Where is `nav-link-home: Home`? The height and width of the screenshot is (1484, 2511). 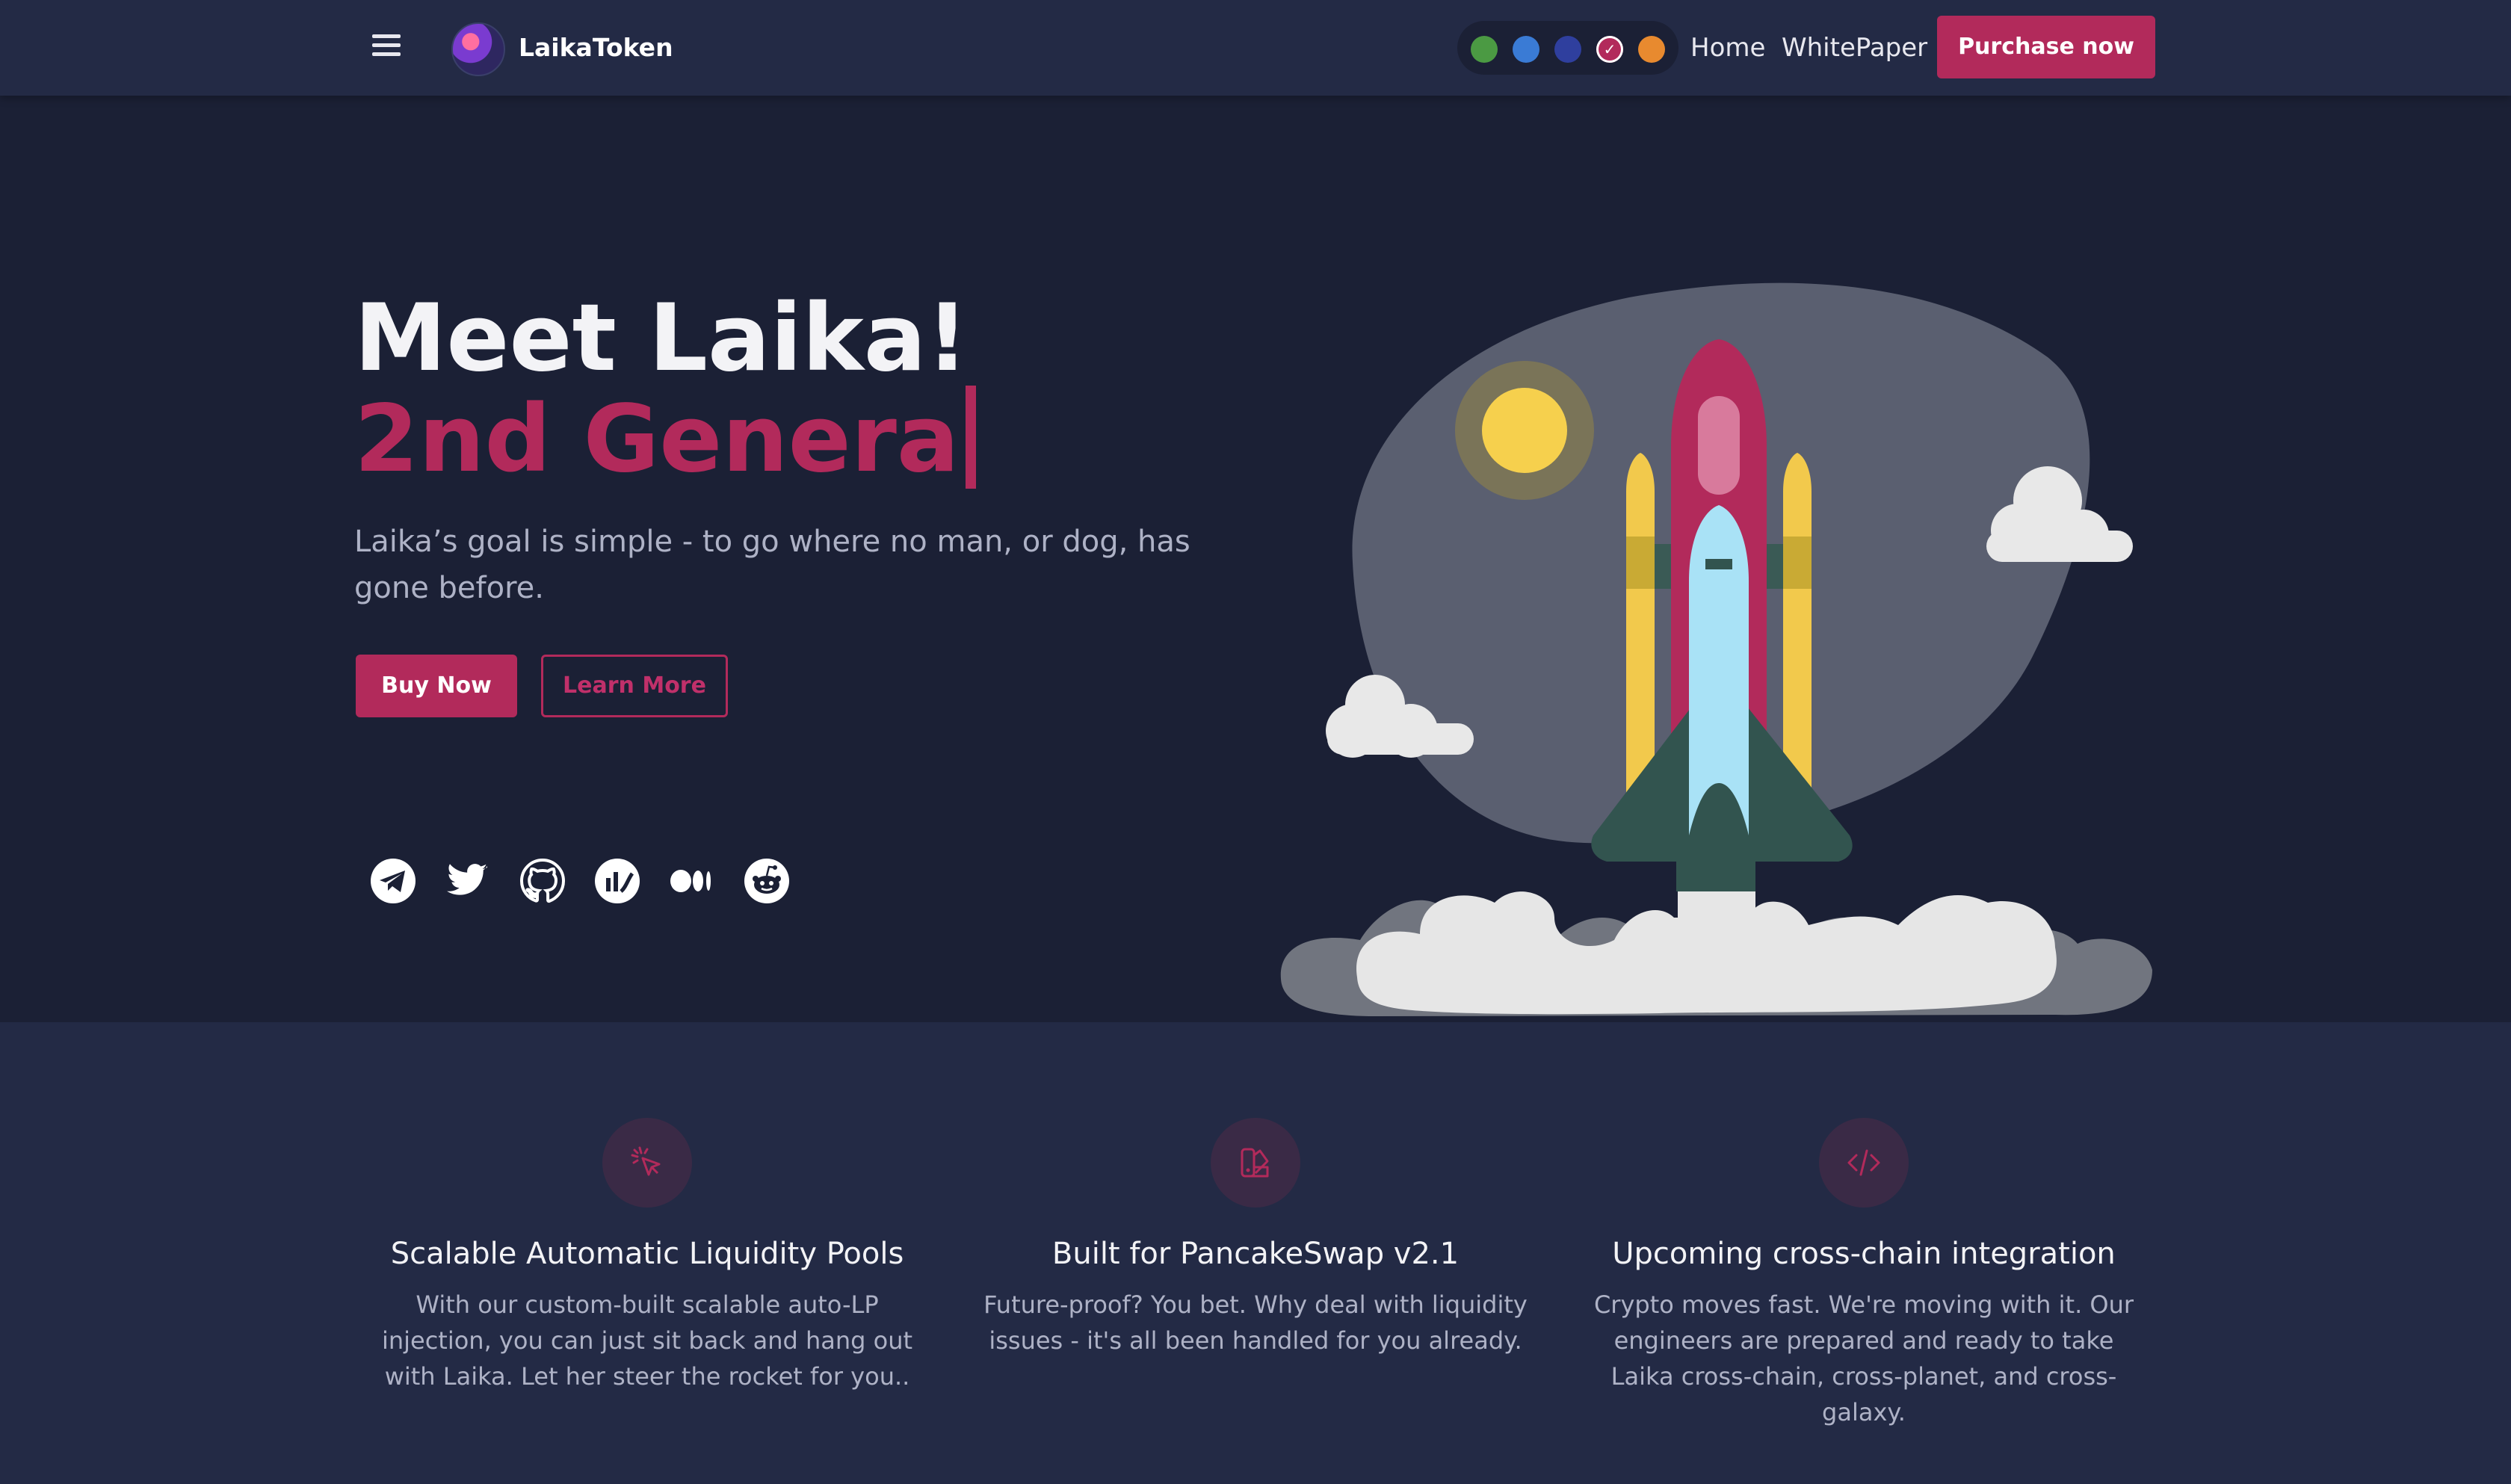 nav-link-home: Home is located at coordinates (1727, 47).